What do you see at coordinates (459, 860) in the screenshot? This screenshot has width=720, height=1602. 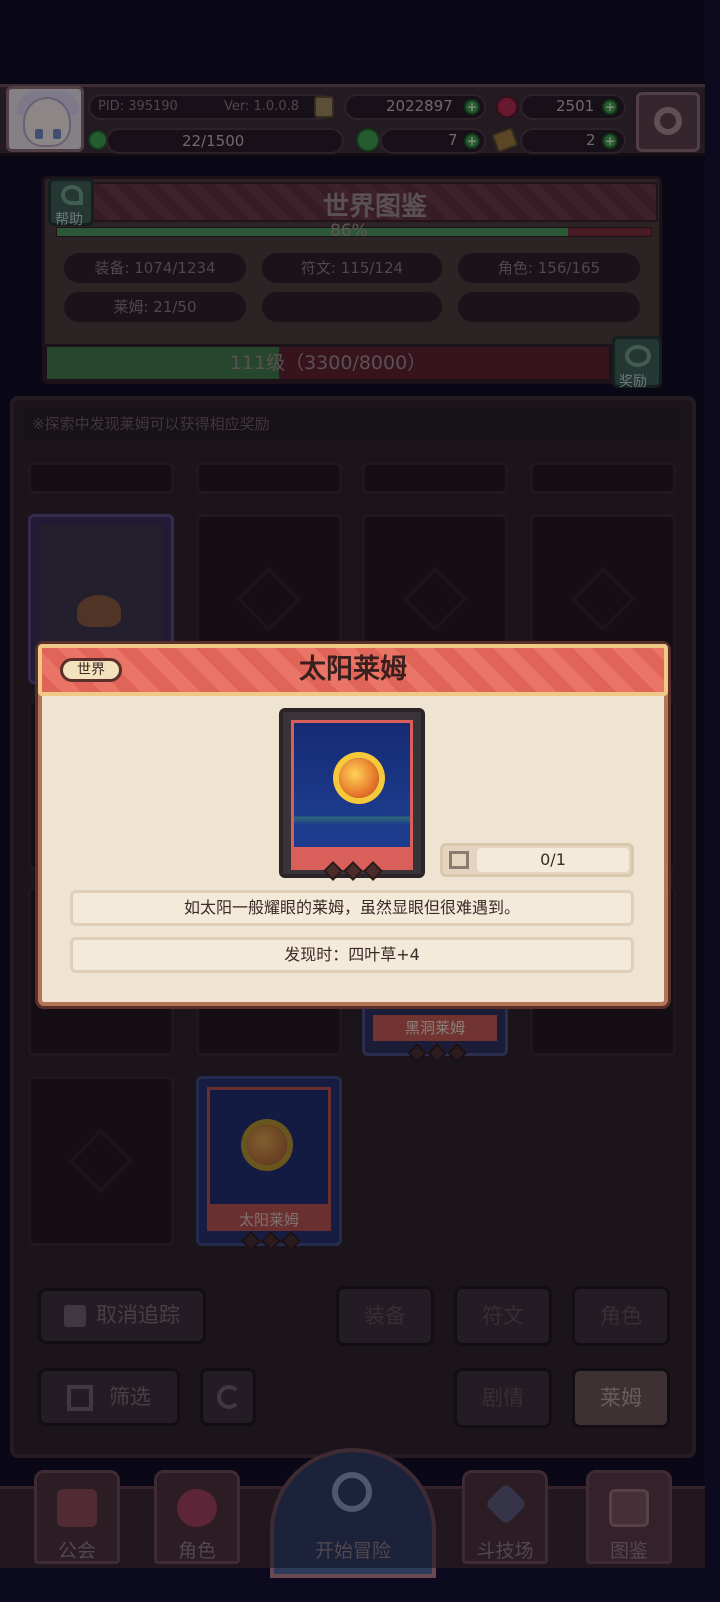 I see `collection-icon` at bounding box center [459, 860].